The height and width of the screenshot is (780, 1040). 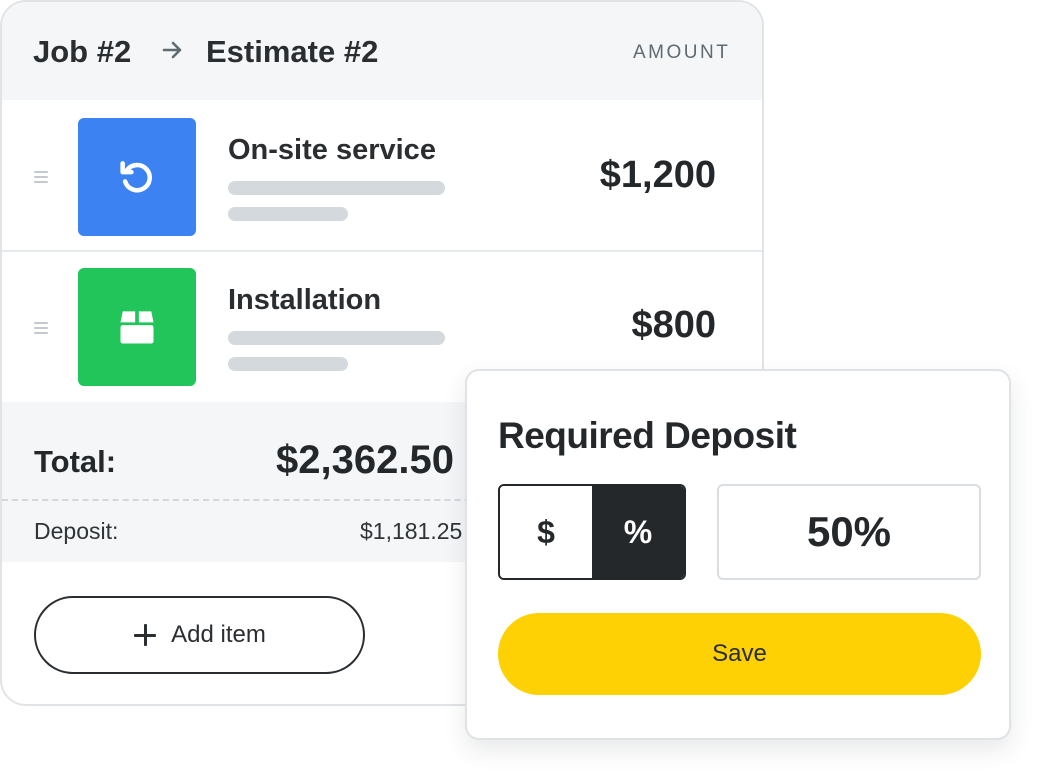 I want to click on deposit-value-input: 50%, so click(x=849, y=532).